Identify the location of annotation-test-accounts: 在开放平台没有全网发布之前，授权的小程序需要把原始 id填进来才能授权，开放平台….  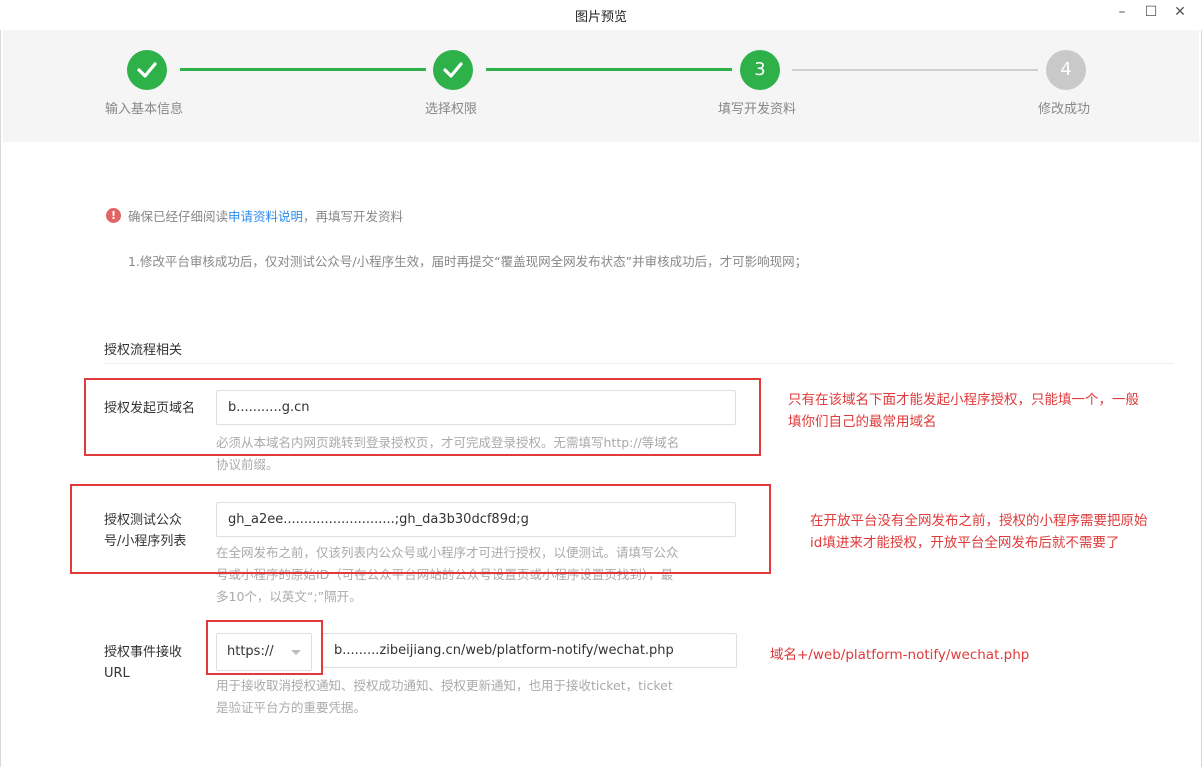
(979, 532).